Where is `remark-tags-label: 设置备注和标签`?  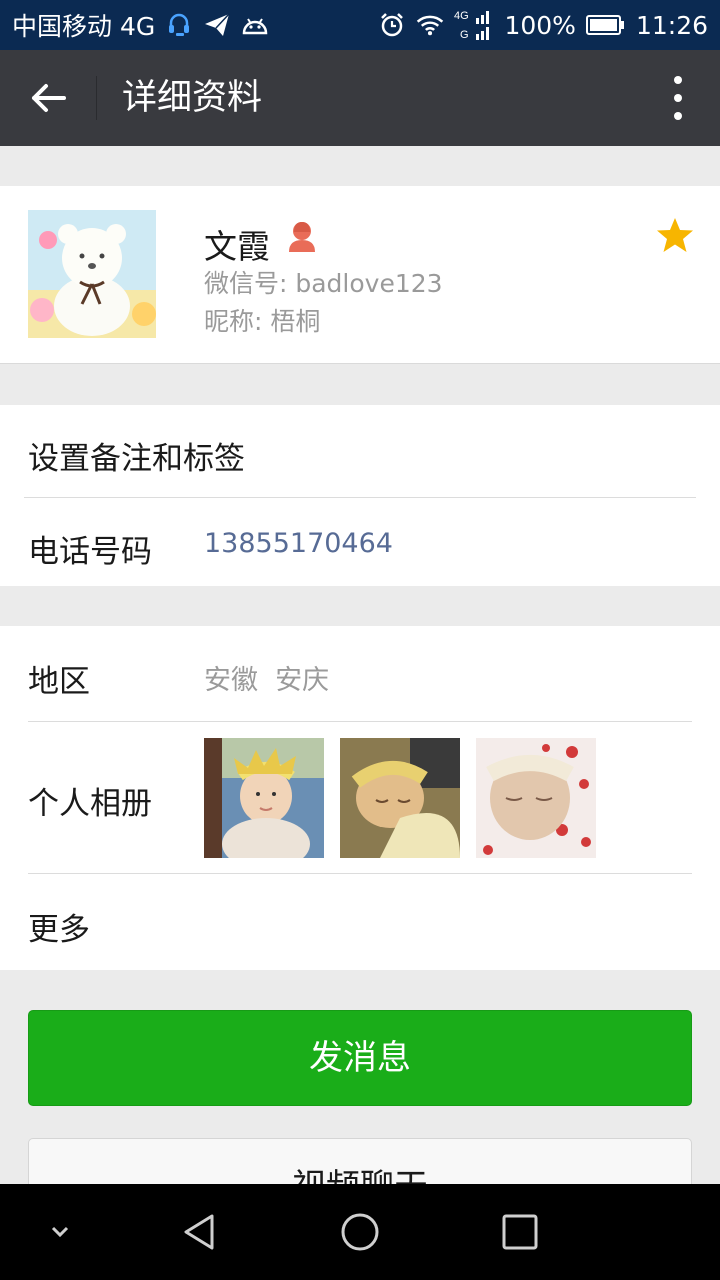
remark-tags-label: 设置备注和标签 is located at coordinates (136, 459).